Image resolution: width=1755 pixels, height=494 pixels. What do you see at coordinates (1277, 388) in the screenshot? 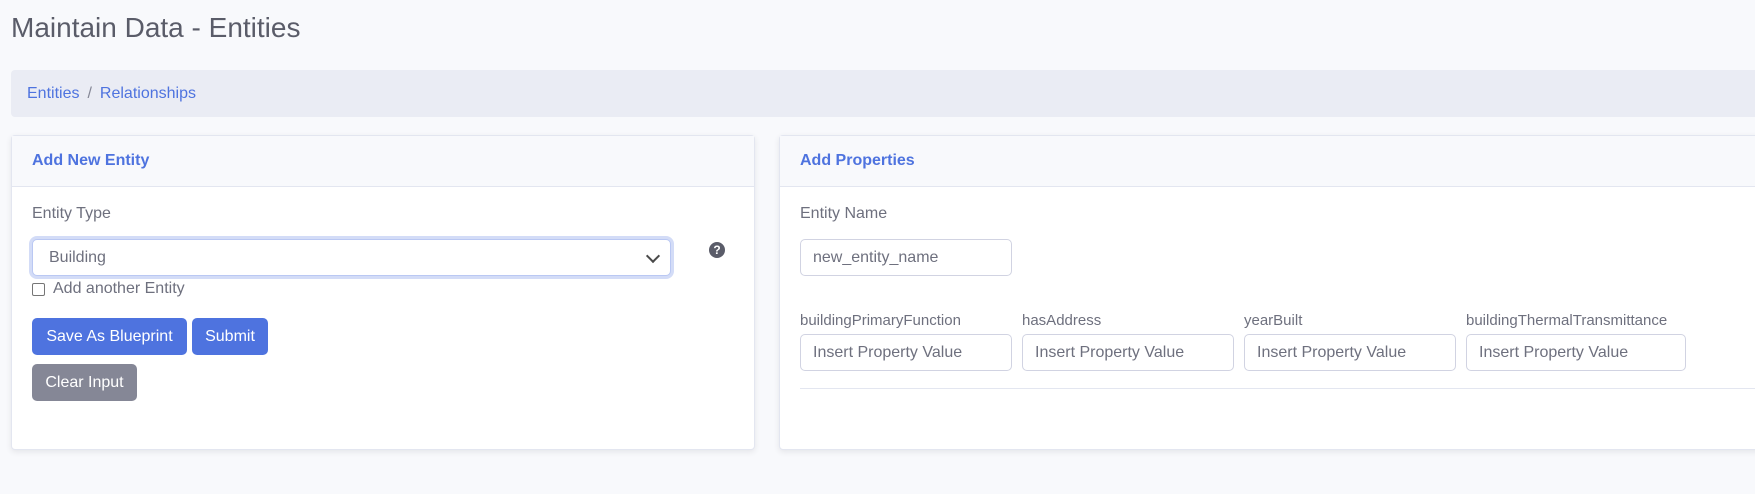
I see `properties-divider` at bounding box center [1277, 388].